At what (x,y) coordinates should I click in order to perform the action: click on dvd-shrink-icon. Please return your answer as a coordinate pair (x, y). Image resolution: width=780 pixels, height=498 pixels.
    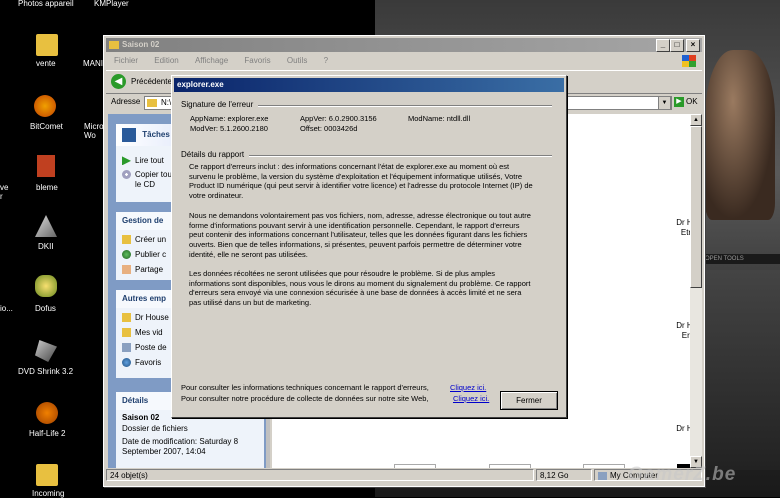
    Looking at the image, I should click on (46, 351).